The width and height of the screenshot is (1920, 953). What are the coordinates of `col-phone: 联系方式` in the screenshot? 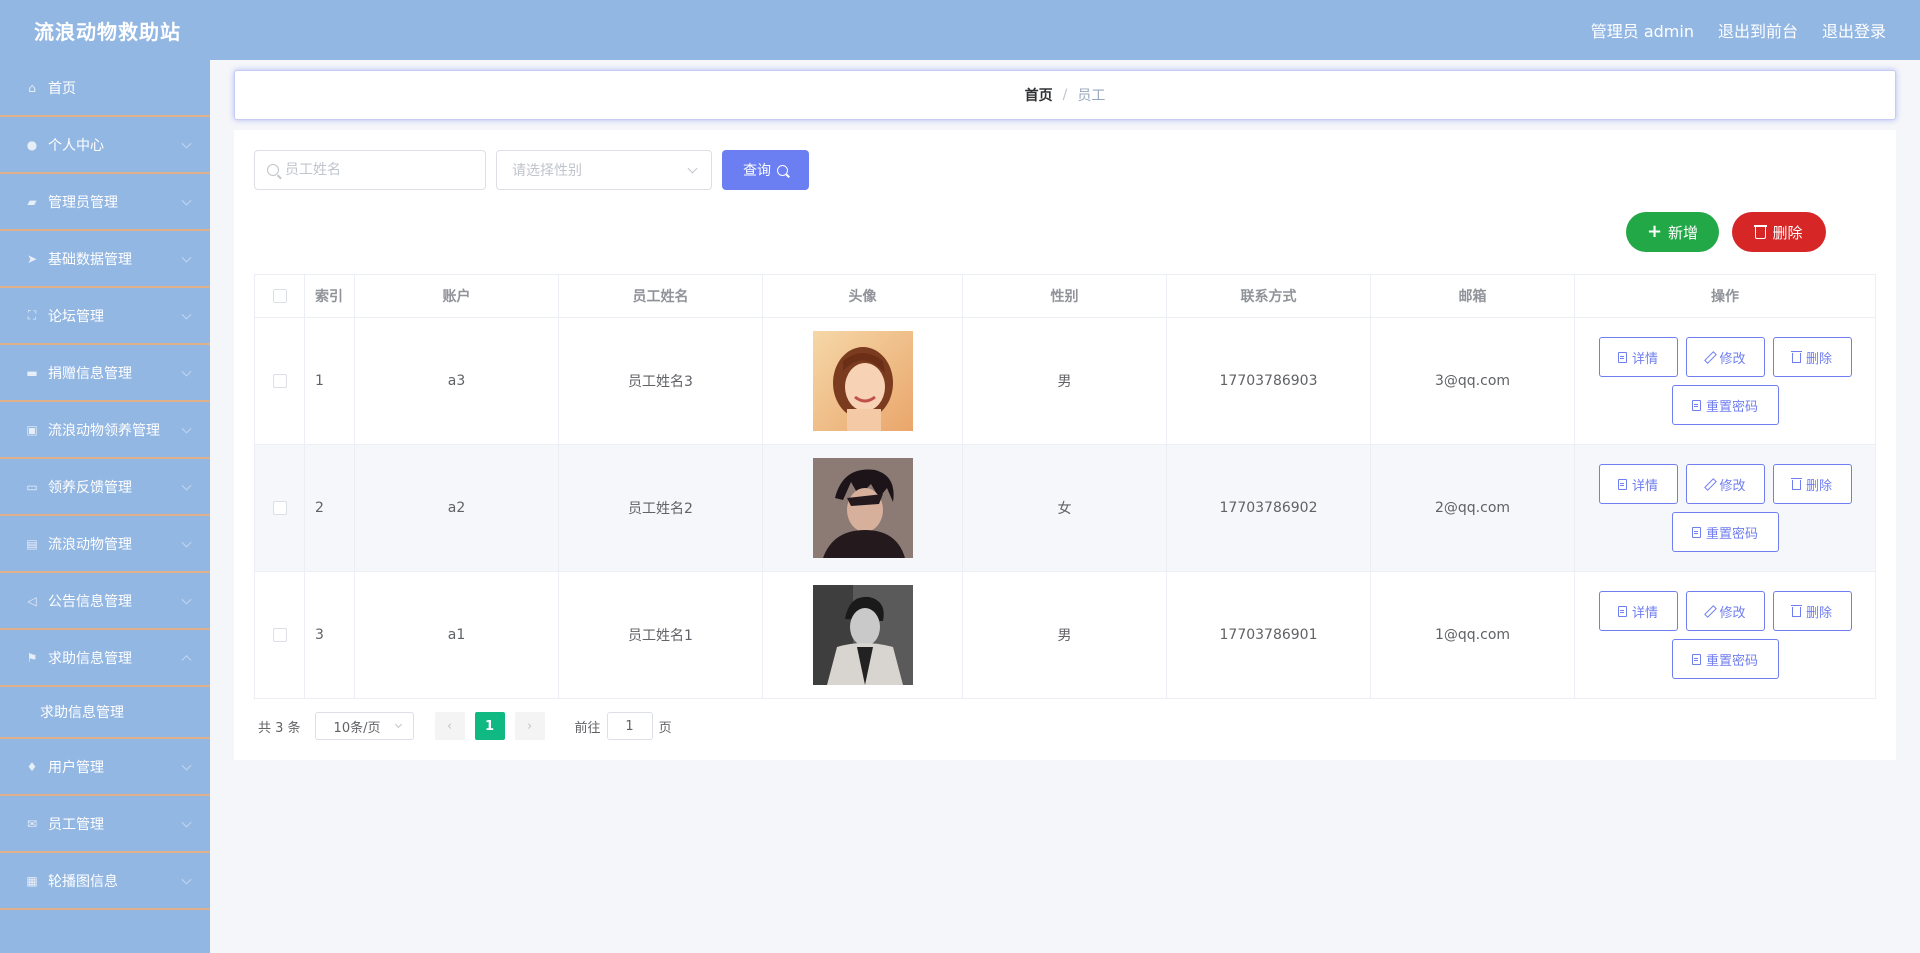 It's located at (1268, 296).